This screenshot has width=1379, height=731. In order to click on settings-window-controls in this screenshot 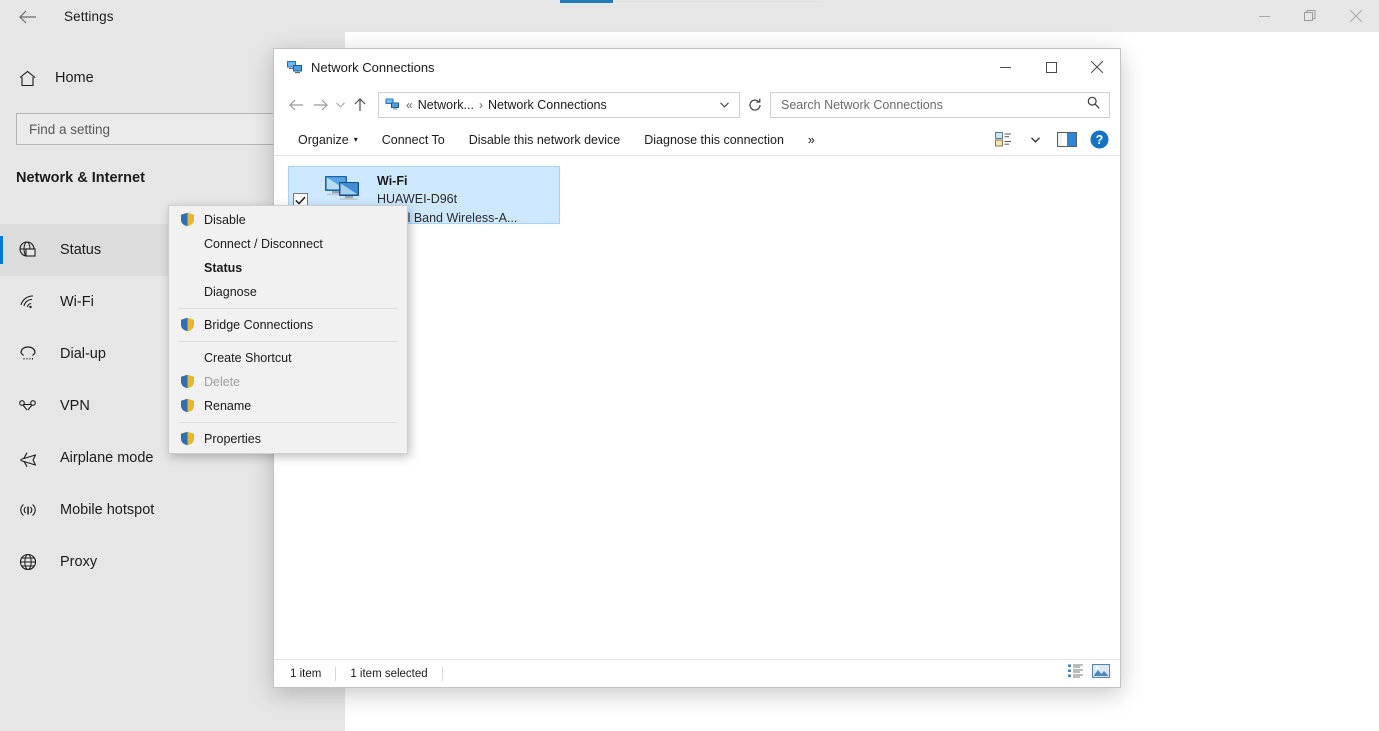, I will do `click(1310, 16)`.